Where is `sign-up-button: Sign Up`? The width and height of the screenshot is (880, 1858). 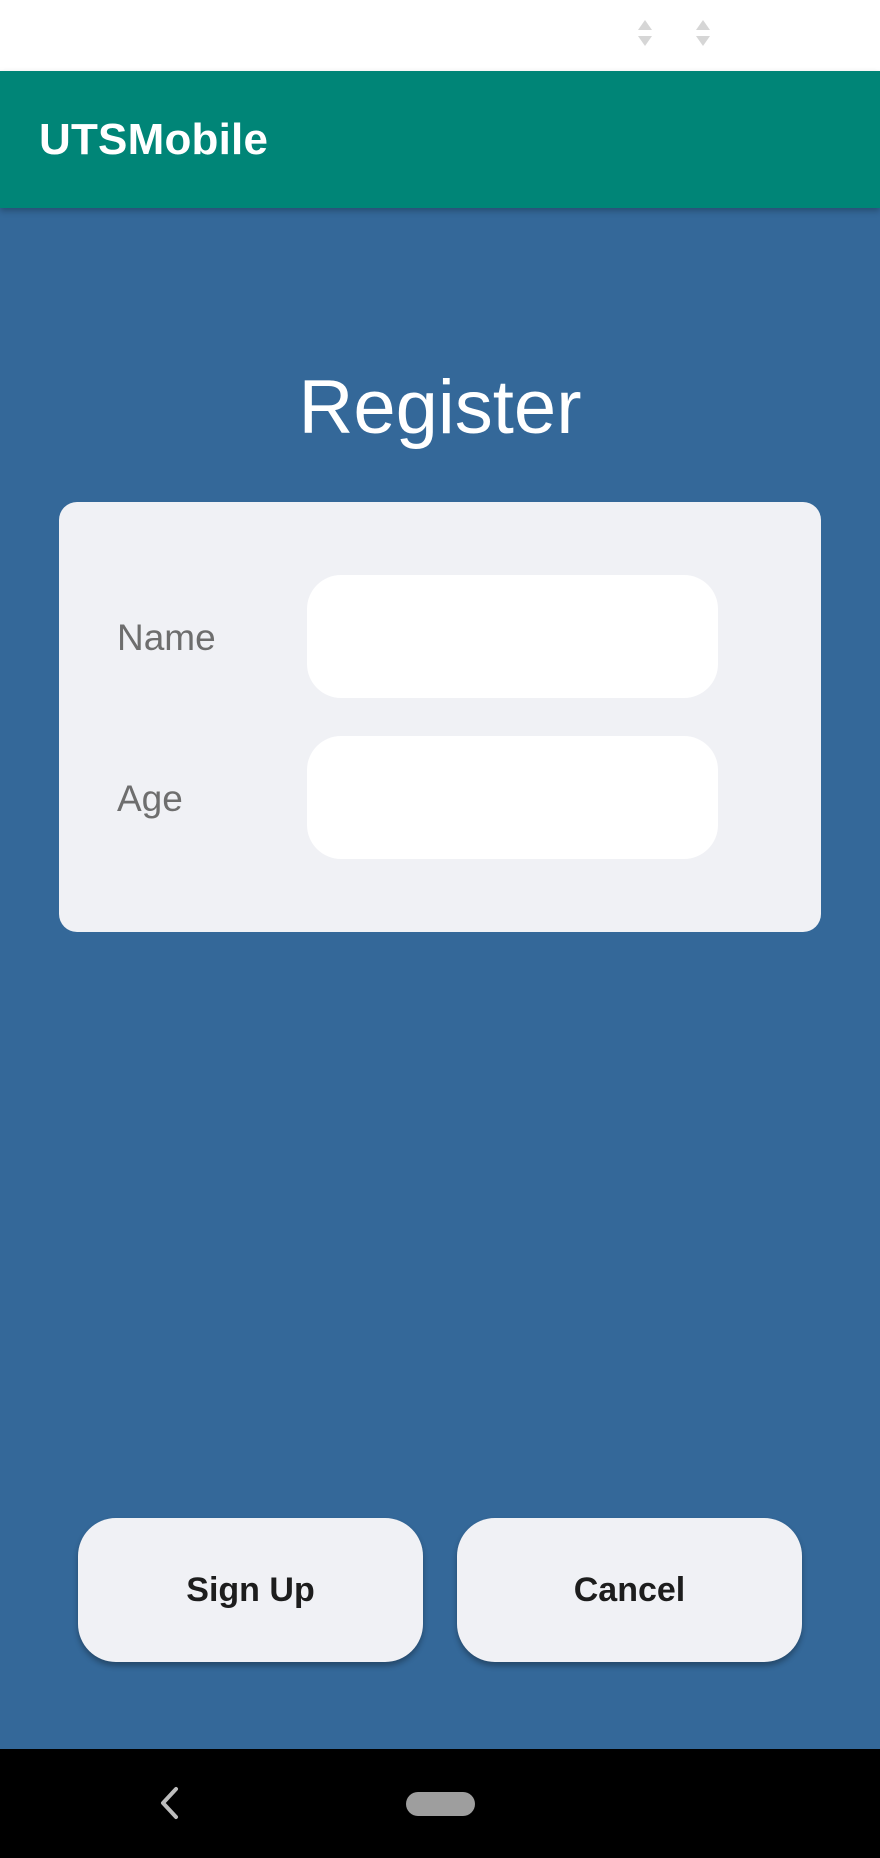
sign-up-button: Sign Up is located at coordinates (250, 1590).